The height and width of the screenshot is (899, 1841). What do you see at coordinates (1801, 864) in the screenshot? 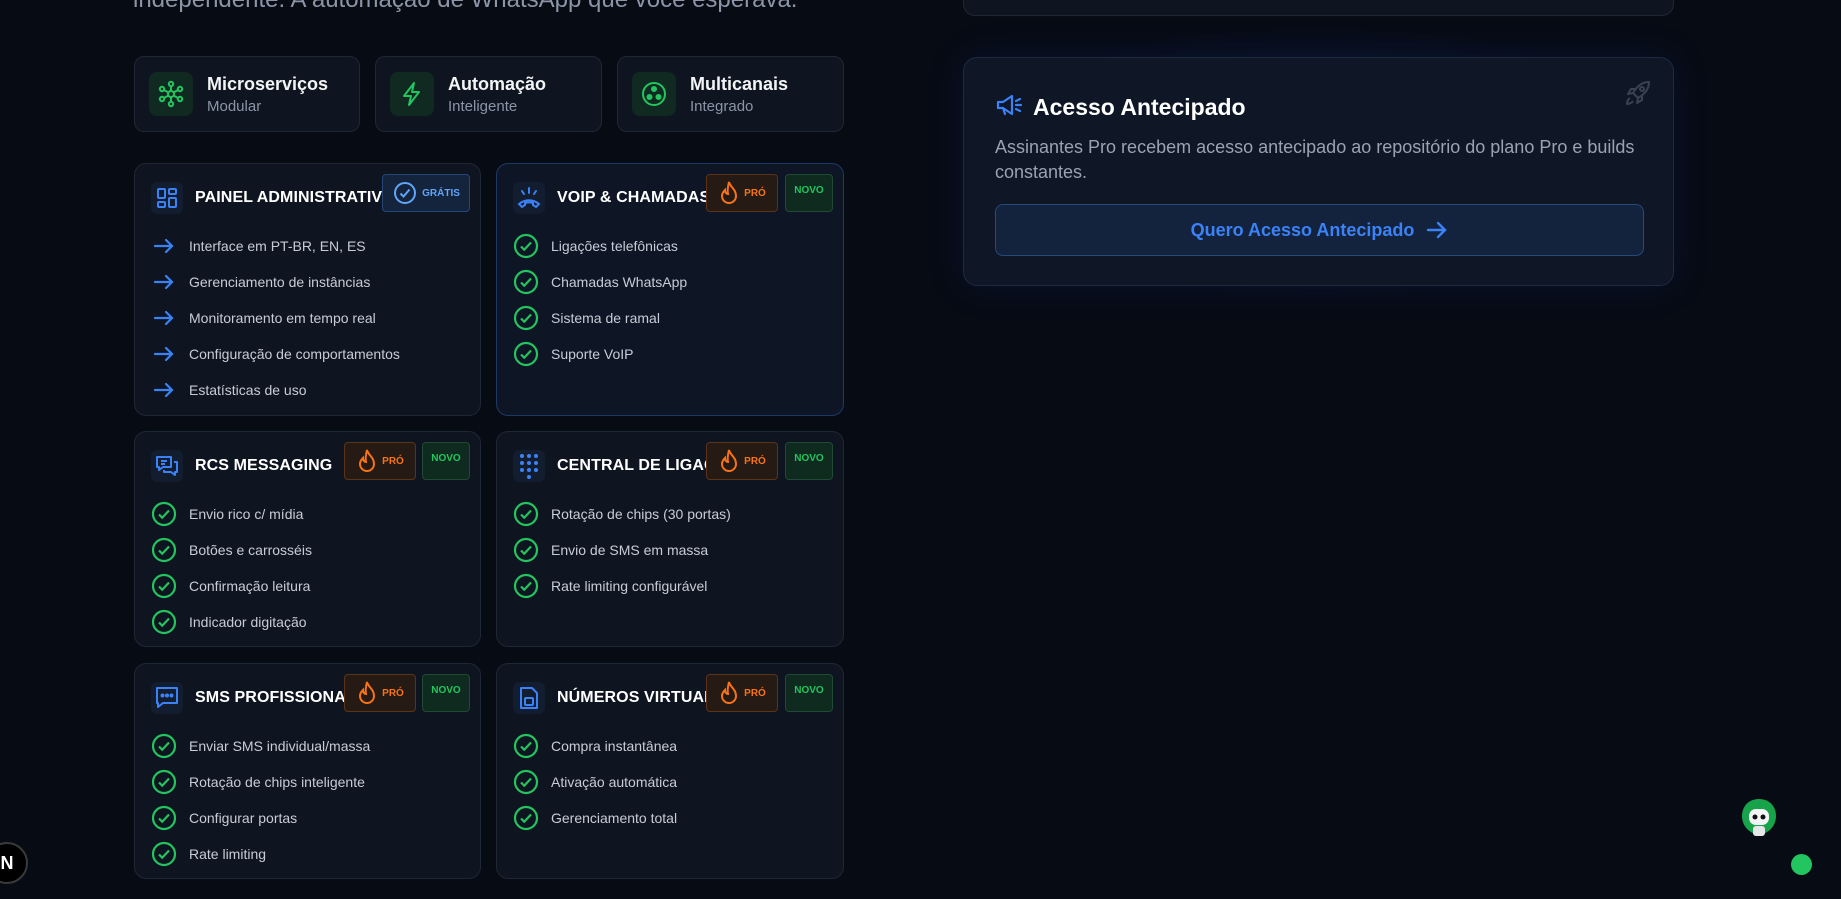
I see `online-status-dot` at bounding box center [1801, 864].